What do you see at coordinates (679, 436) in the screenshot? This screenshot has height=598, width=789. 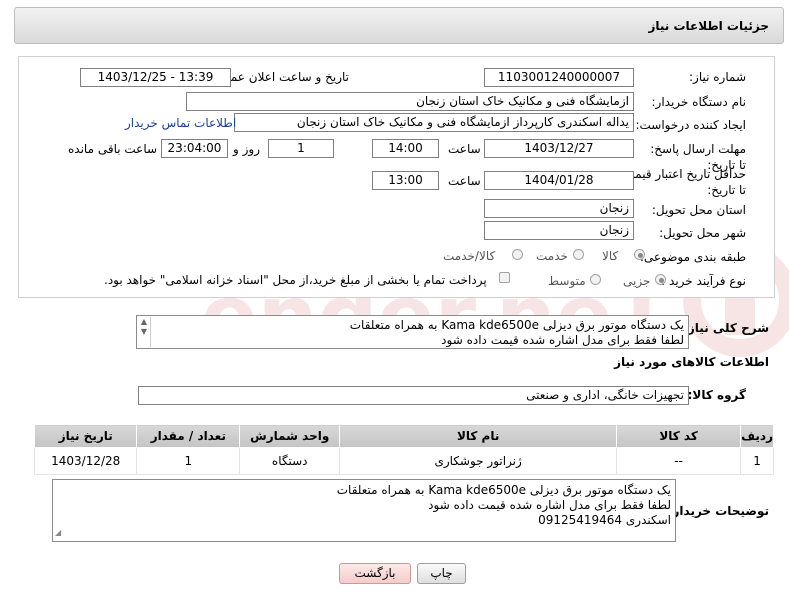 I see `col-header-code: کد کالا` at bounding box center [679, 436].